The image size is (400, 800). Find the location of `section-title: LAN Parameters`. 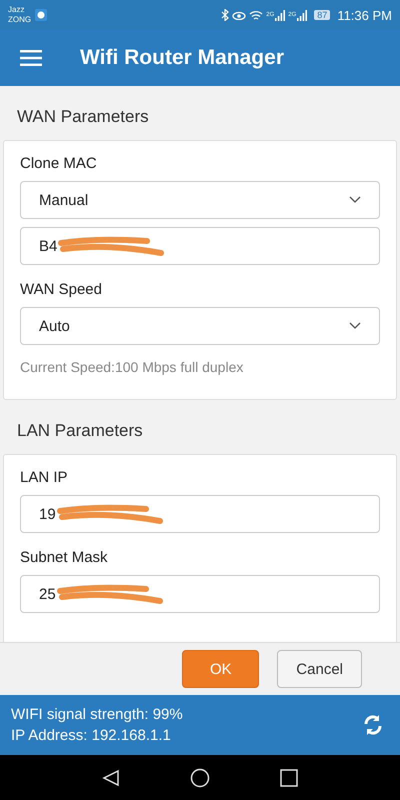

section-title: LAN Parameters is located at coordinates (80, 431).